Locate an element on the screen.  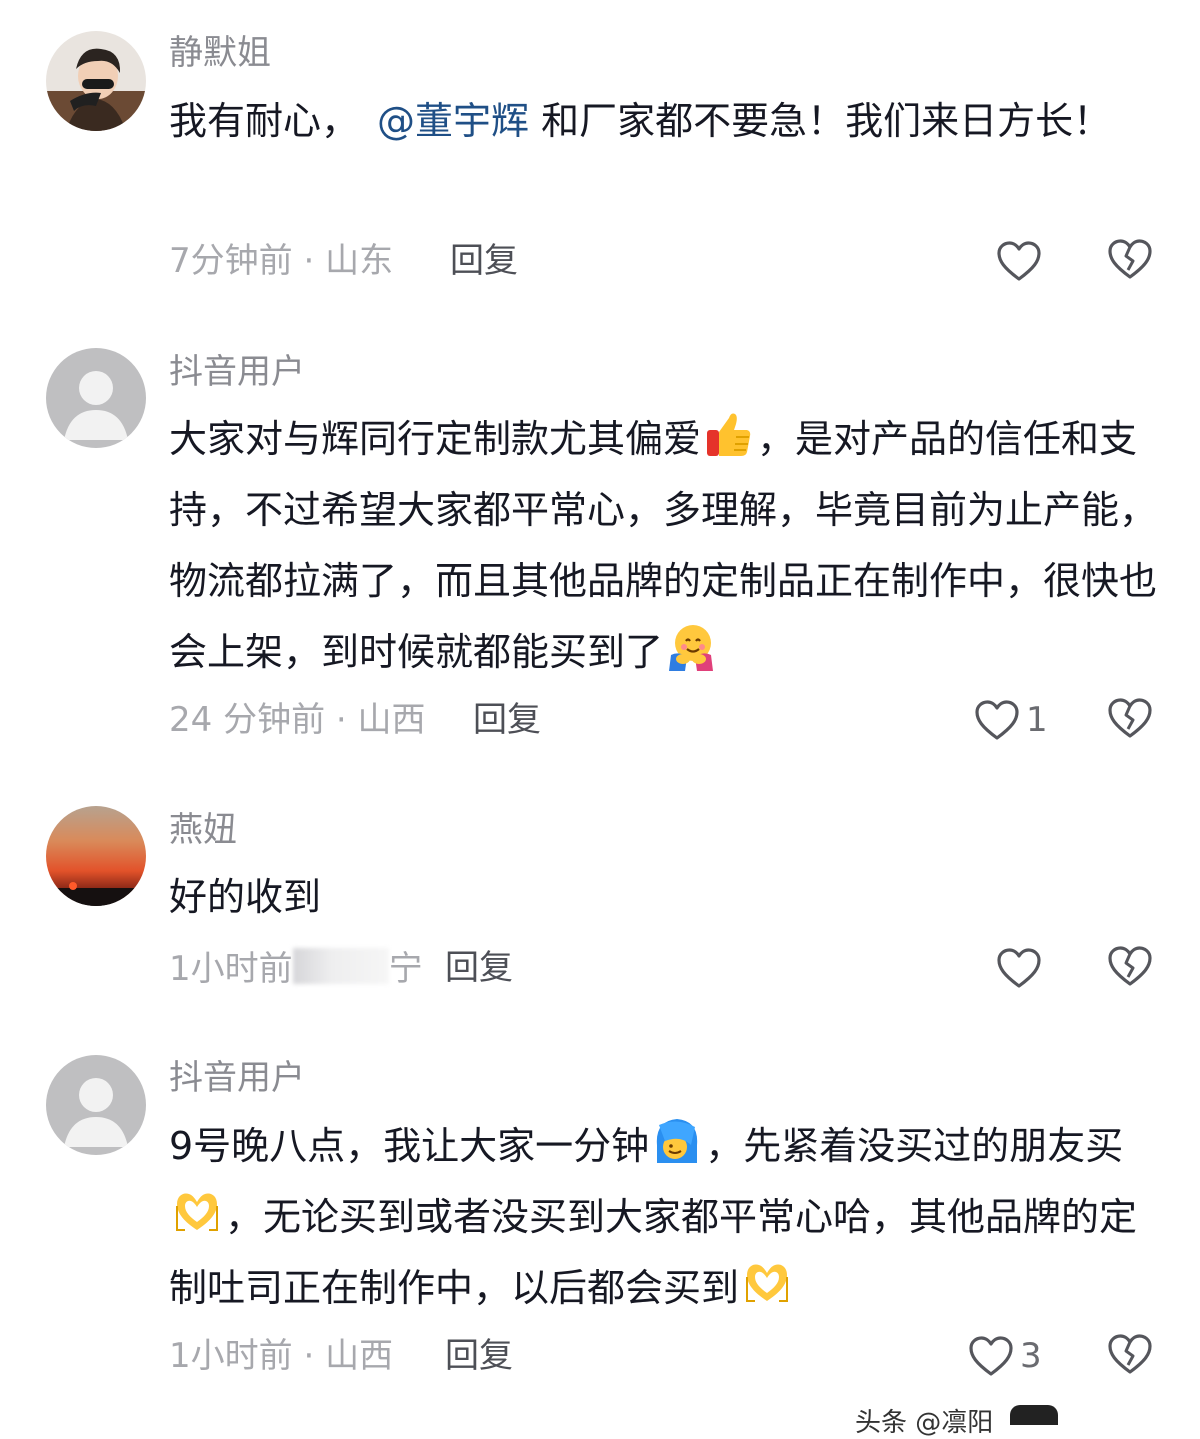
like-button: 1 is located at coordinates (1011, 720).